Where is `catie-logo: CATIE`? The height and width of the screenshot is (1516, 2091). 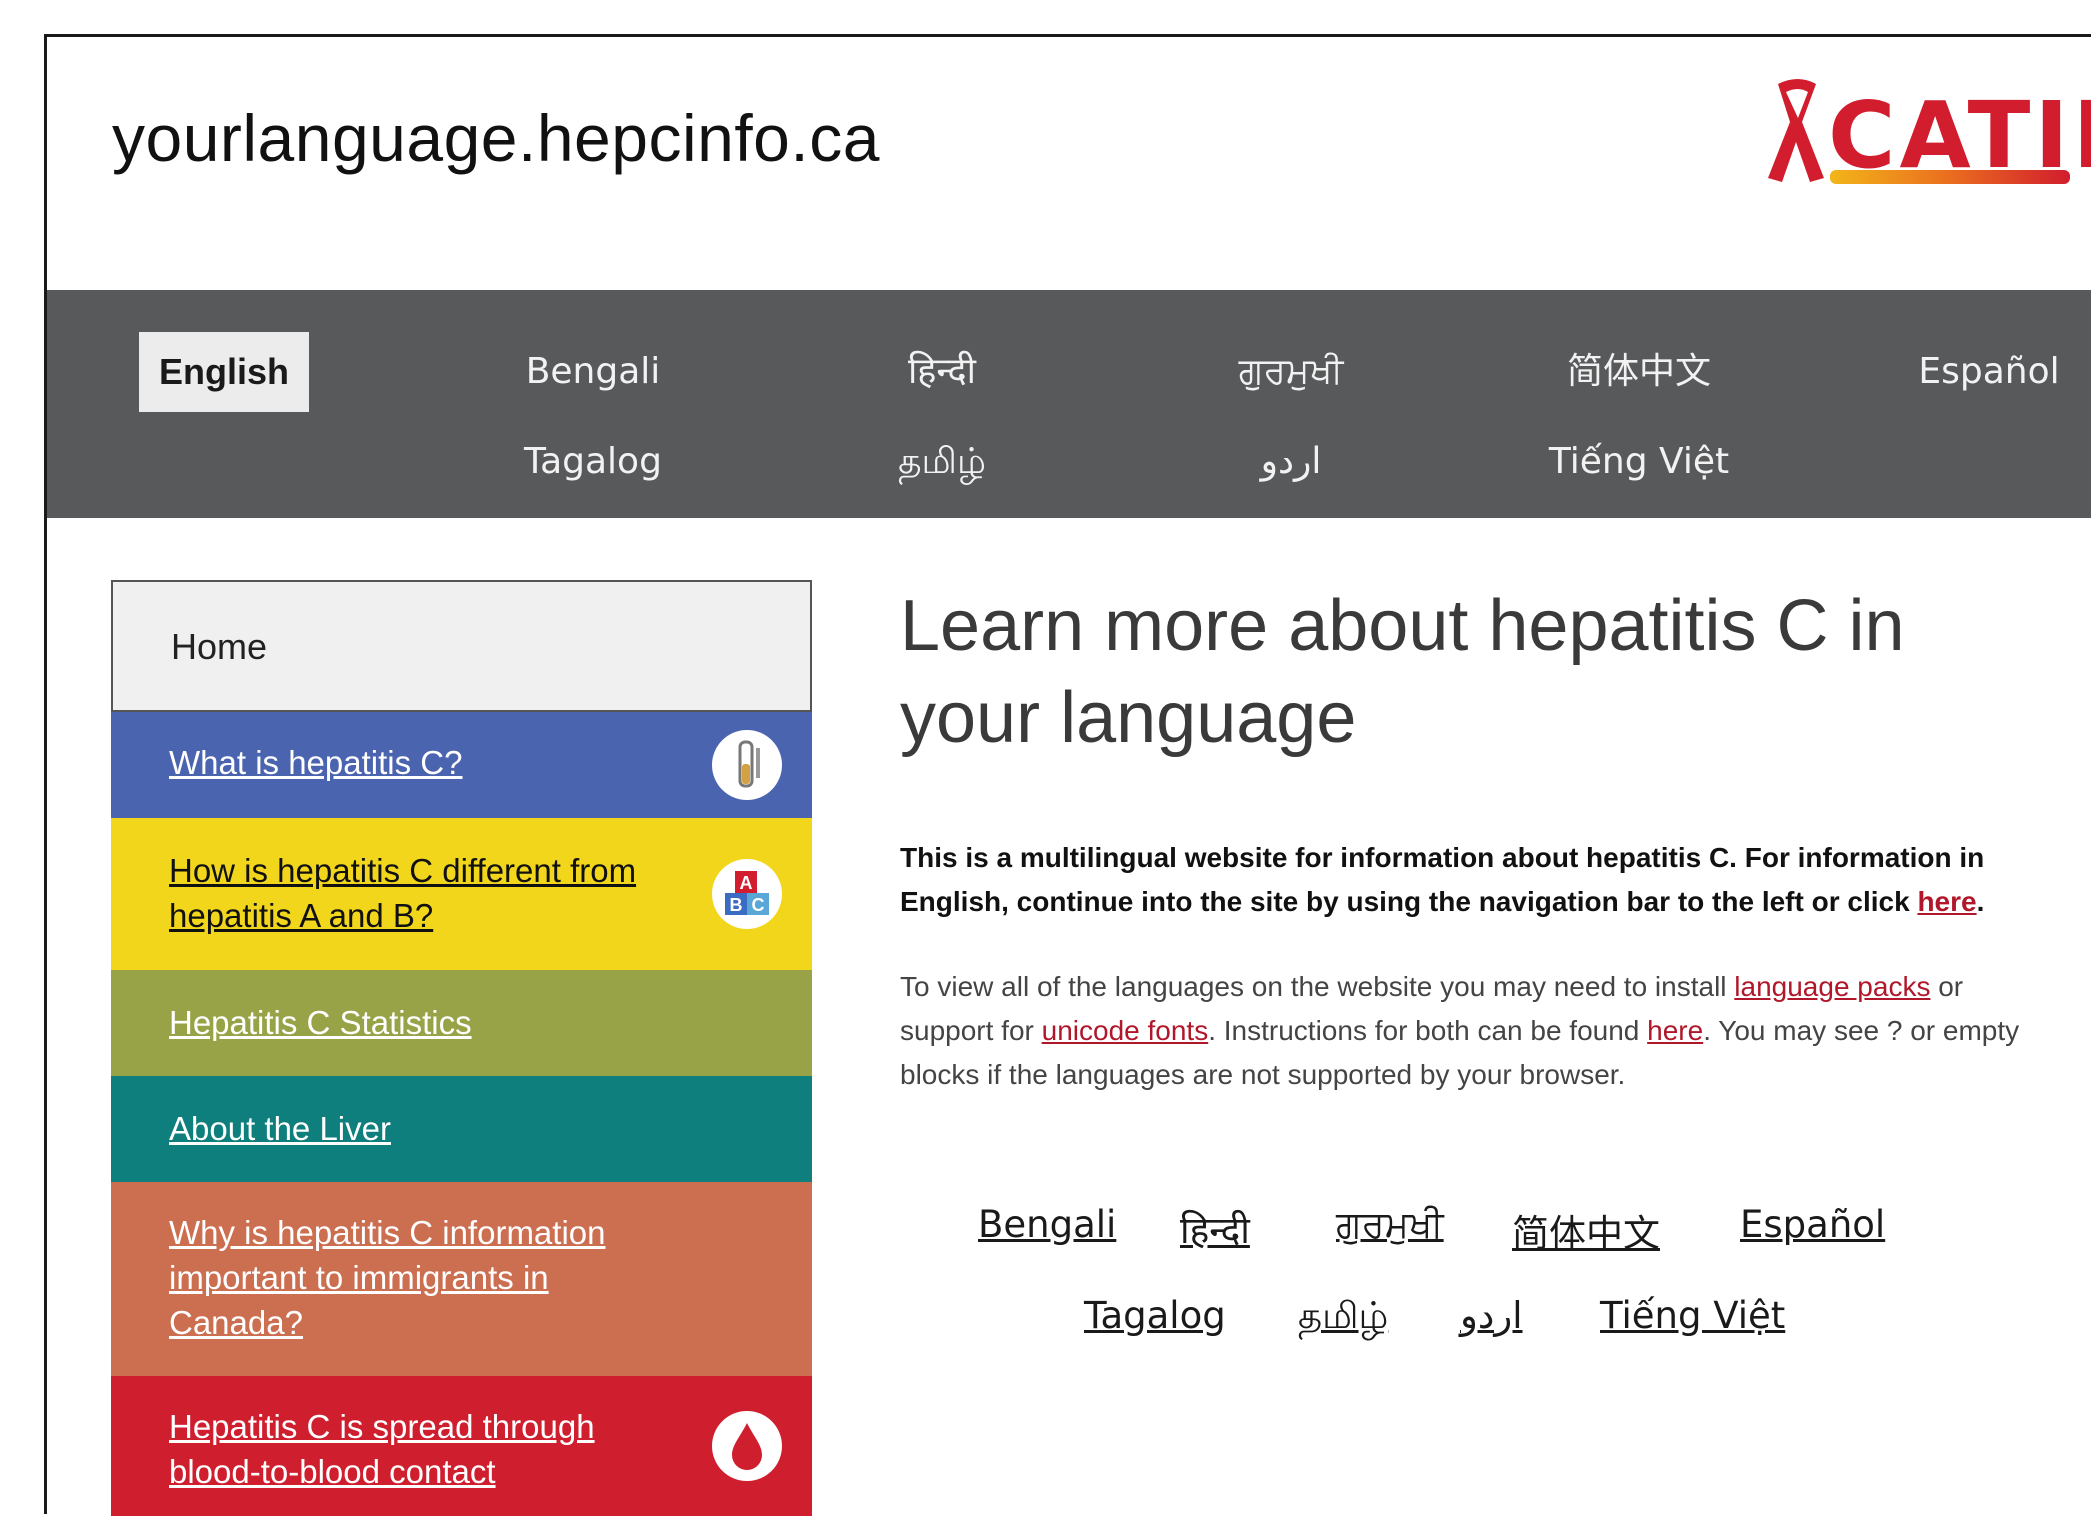
catie-logo: CATIE is located at coordinates (1924, 133).